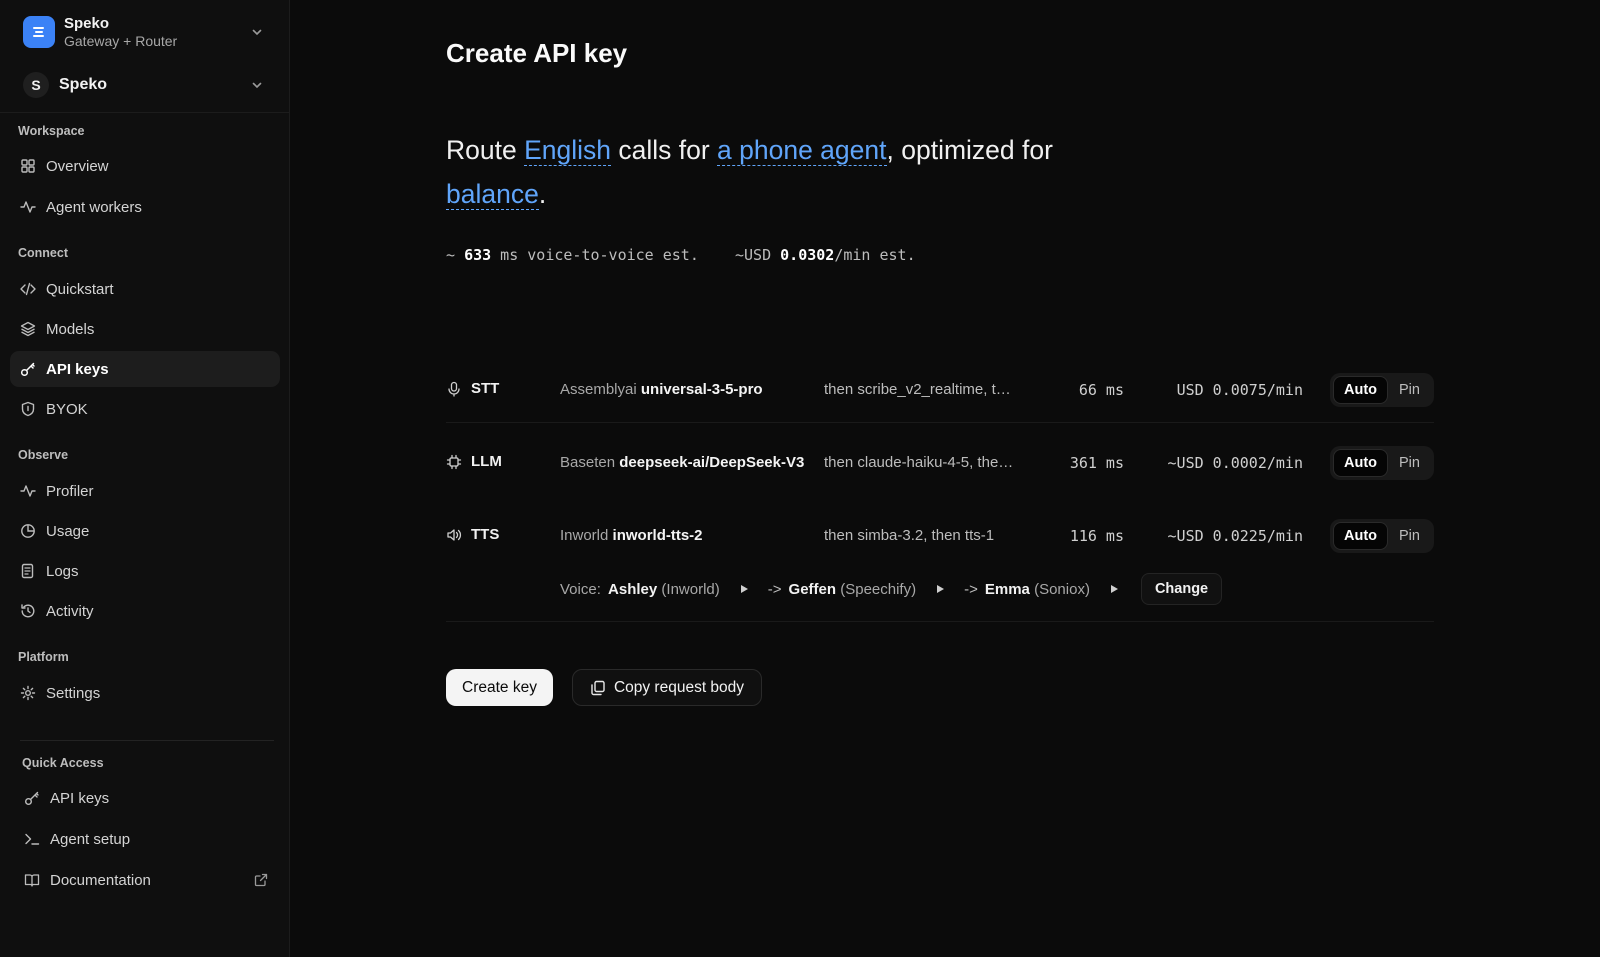 This screenshot has width=1600, height=957. I want to click on copy-request-body-button: Copy request body, so click(667, 687).